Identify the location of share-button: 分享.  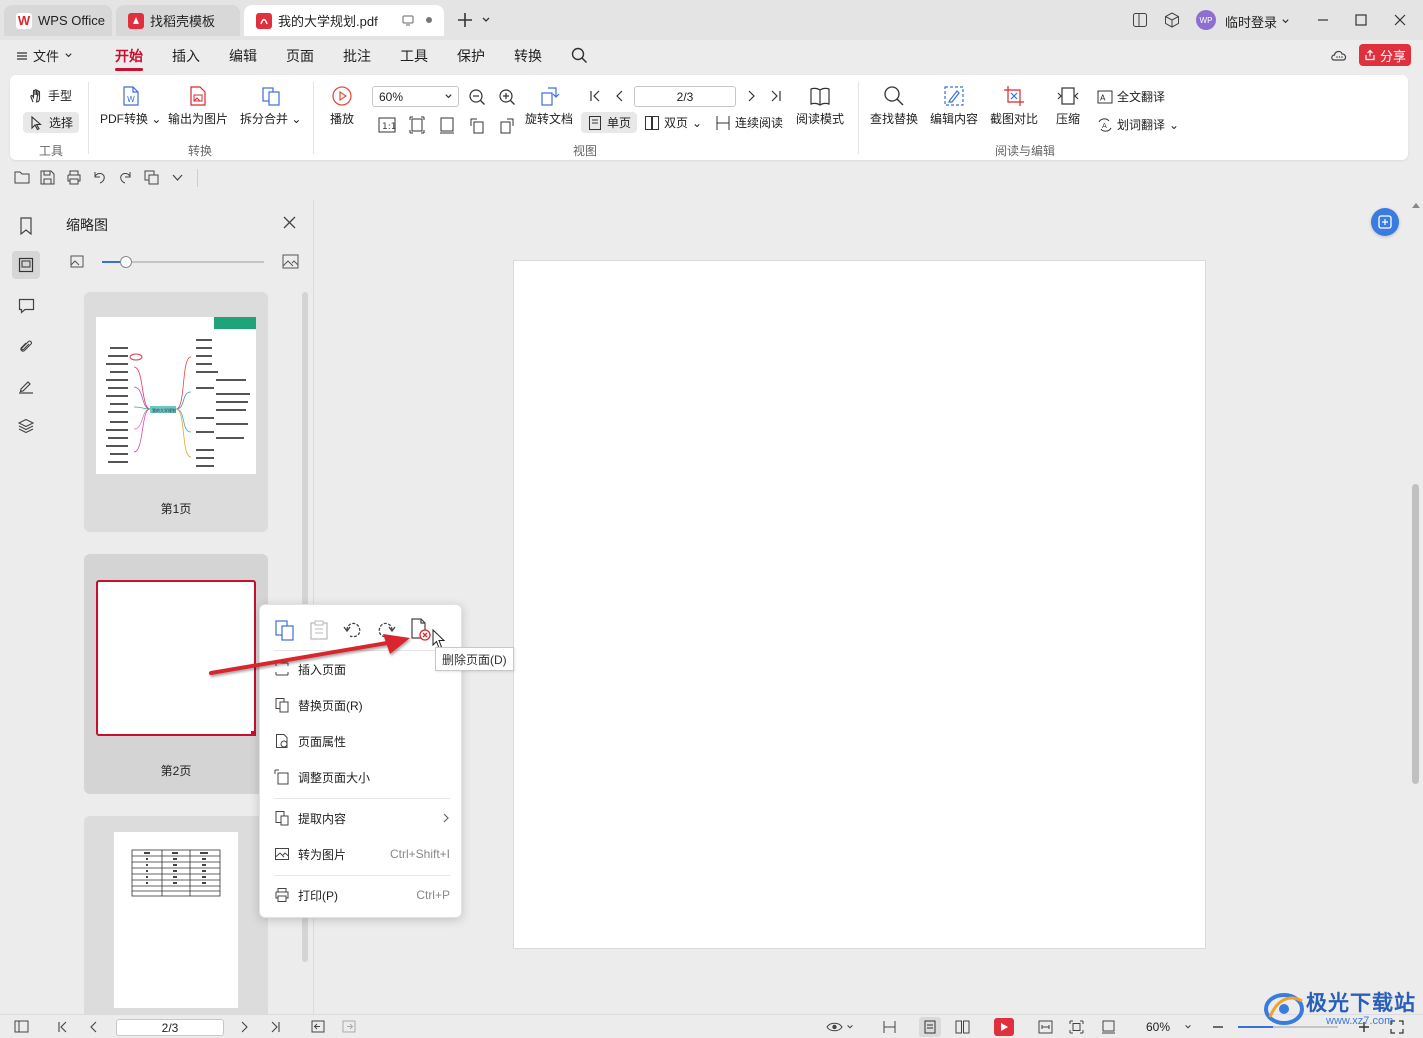
(1385, 55).